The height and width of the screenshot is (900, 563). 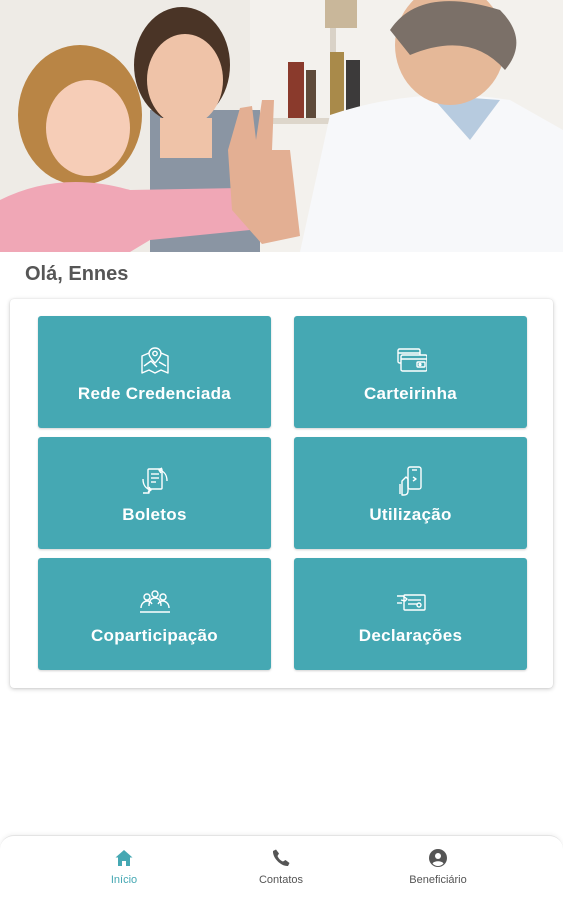 I want to click on declaracoes-label: Declarações, so click(x=410, y=635).